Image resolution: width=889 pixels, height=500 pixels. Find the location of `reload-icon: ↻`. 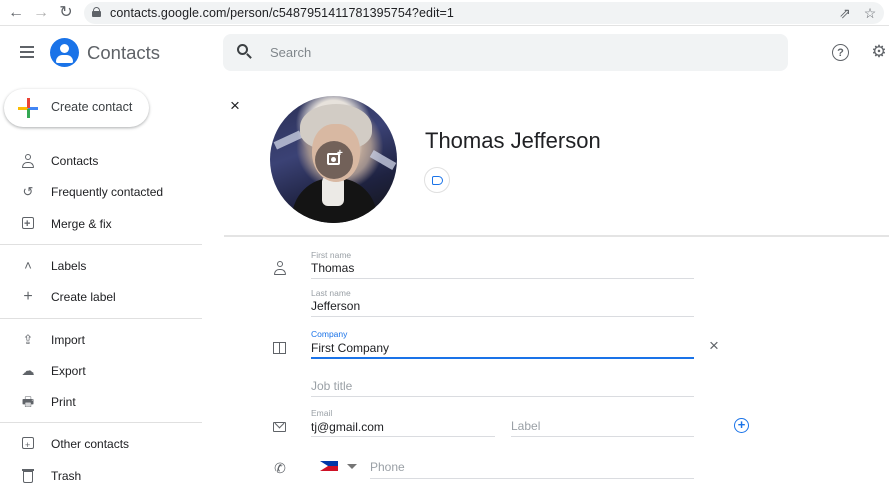

reload-icon: ↻ is located at coordinates (66, 12).